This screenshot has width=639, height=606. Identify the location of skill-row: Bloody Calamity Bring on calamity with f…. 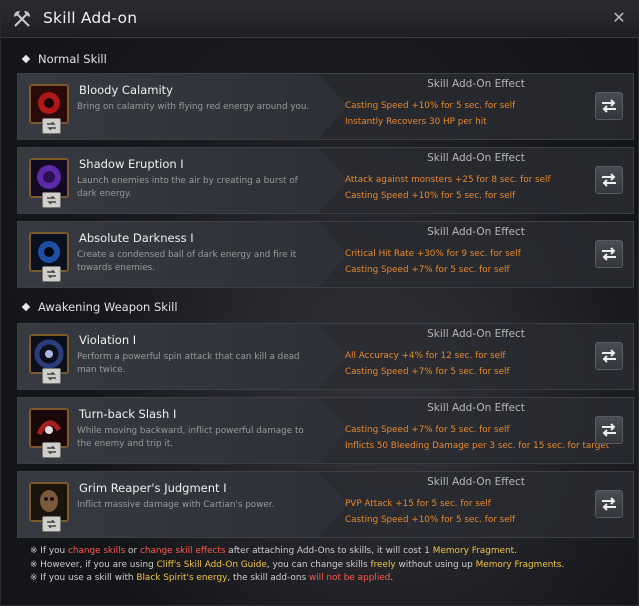
(325, 106).